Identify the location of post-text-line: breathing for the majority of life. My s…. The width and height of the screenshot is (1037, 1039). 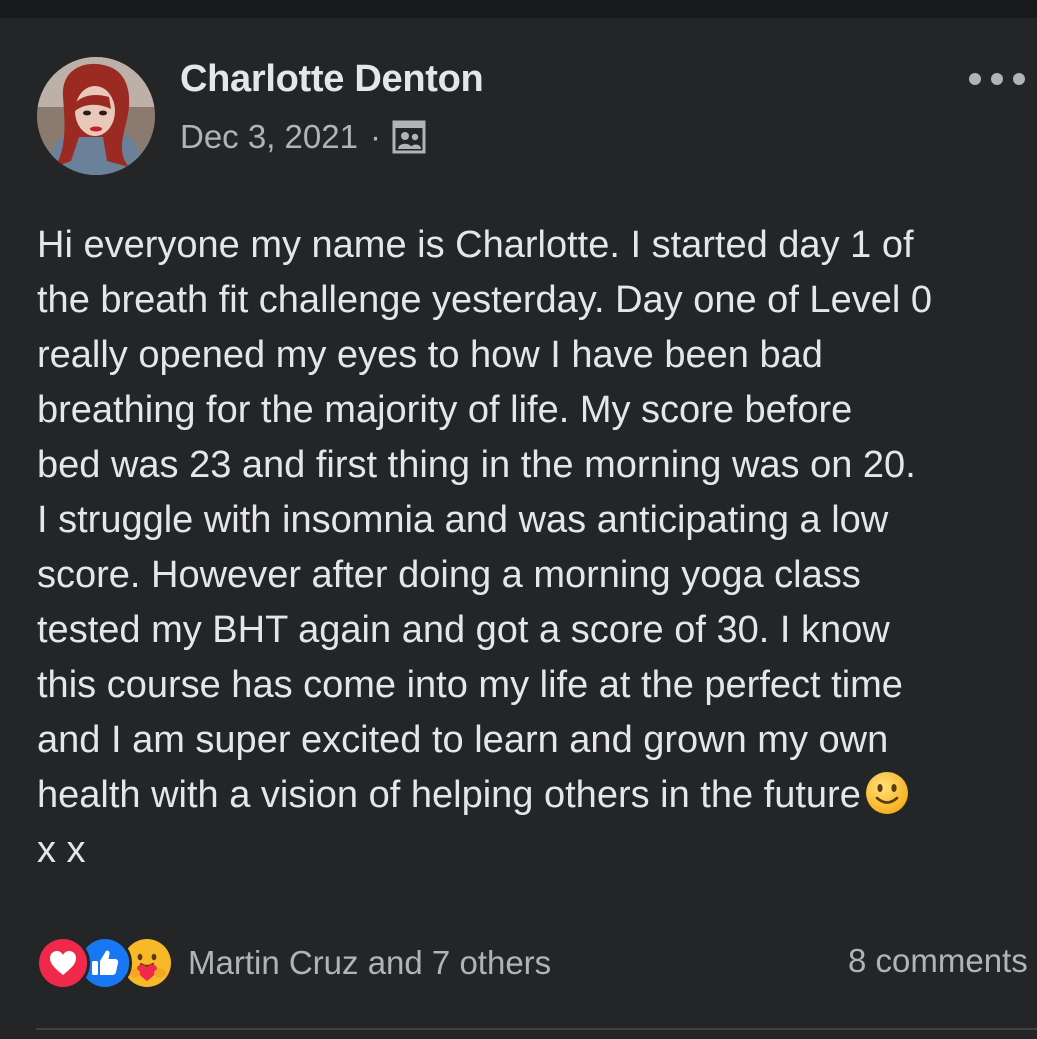
(445, 410).